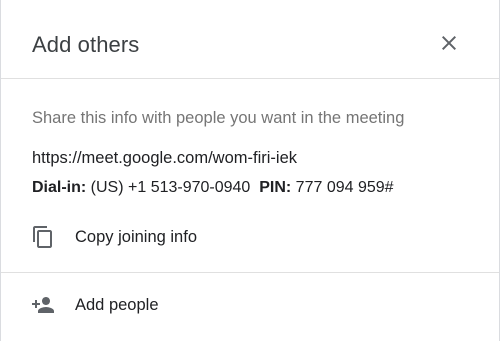 This screenshot has width=500, height=341. I want to click on pin-value: 777 094 959#, so click(344, 187).